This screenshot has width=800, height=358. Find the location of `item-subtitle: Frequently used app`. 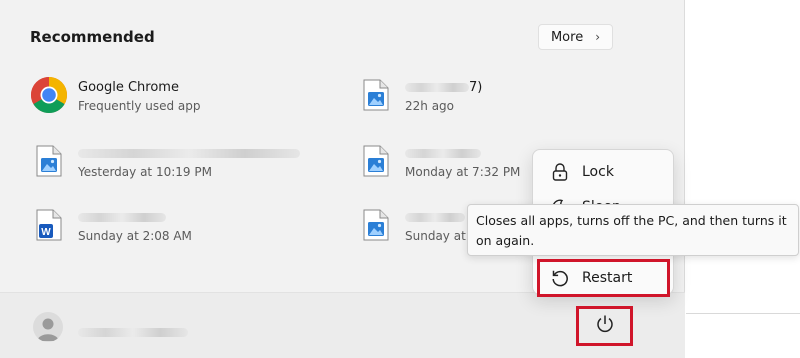

item-subtitle: Frequently used app is located at coordinates (139, 106).